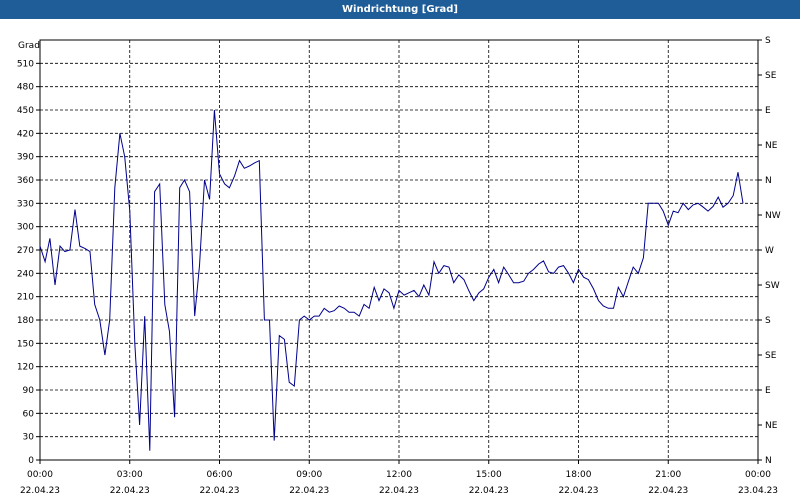  I want to click on y-tick-label: 480, so click(25, 88).